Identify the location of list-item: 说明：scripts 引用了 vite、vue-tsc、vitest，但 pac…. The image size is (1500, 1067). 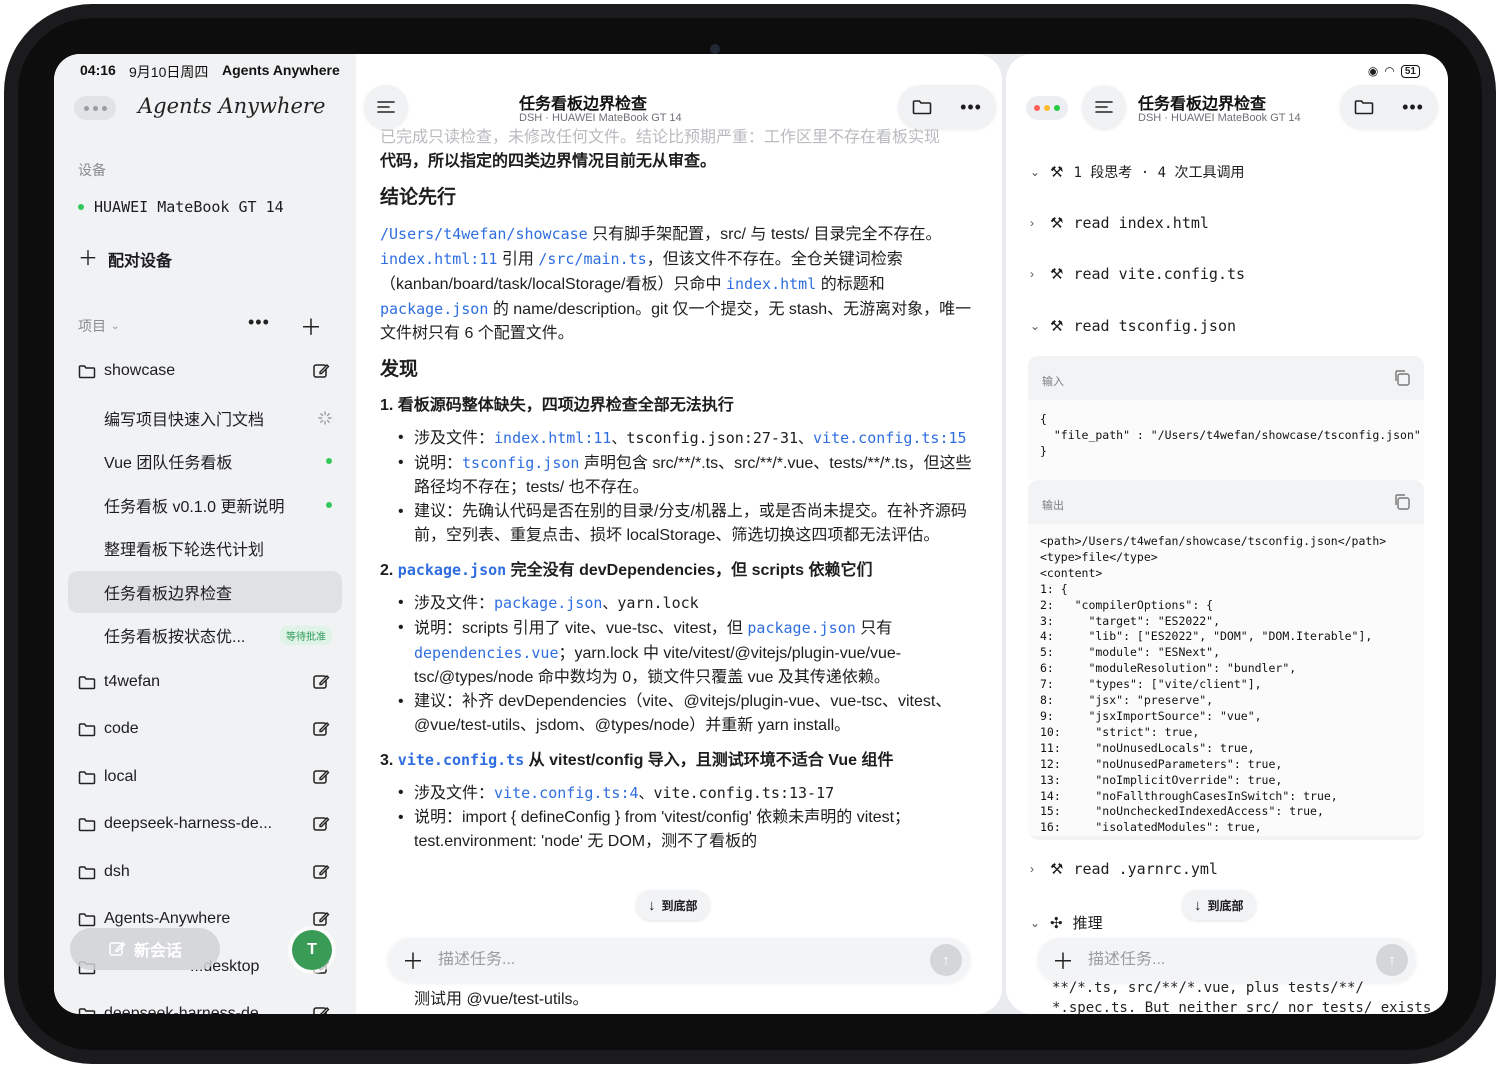
(680, 653).